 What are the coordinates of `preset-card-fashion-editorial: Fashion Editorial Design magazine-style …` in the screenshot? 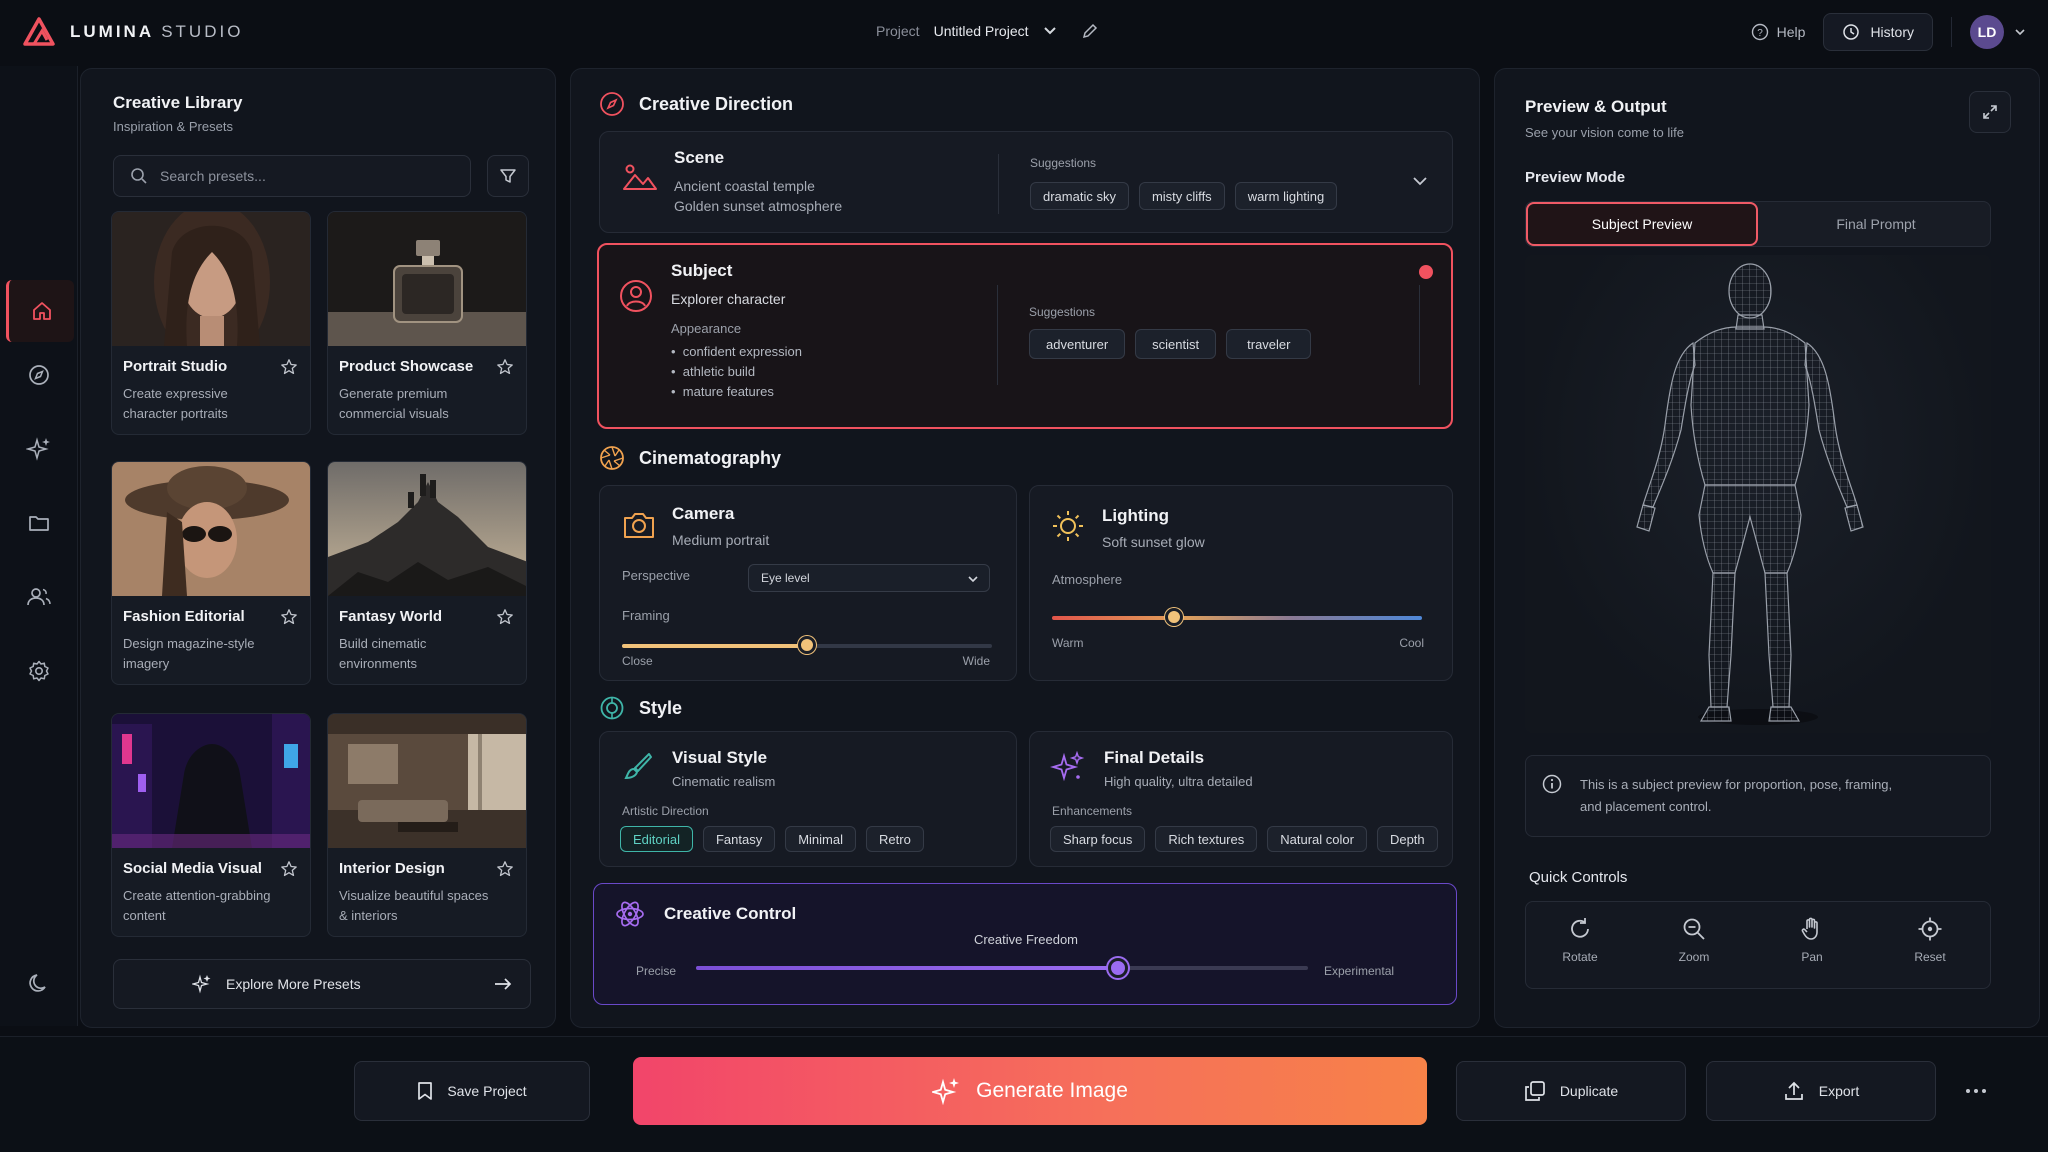 It's located at (211, 573).